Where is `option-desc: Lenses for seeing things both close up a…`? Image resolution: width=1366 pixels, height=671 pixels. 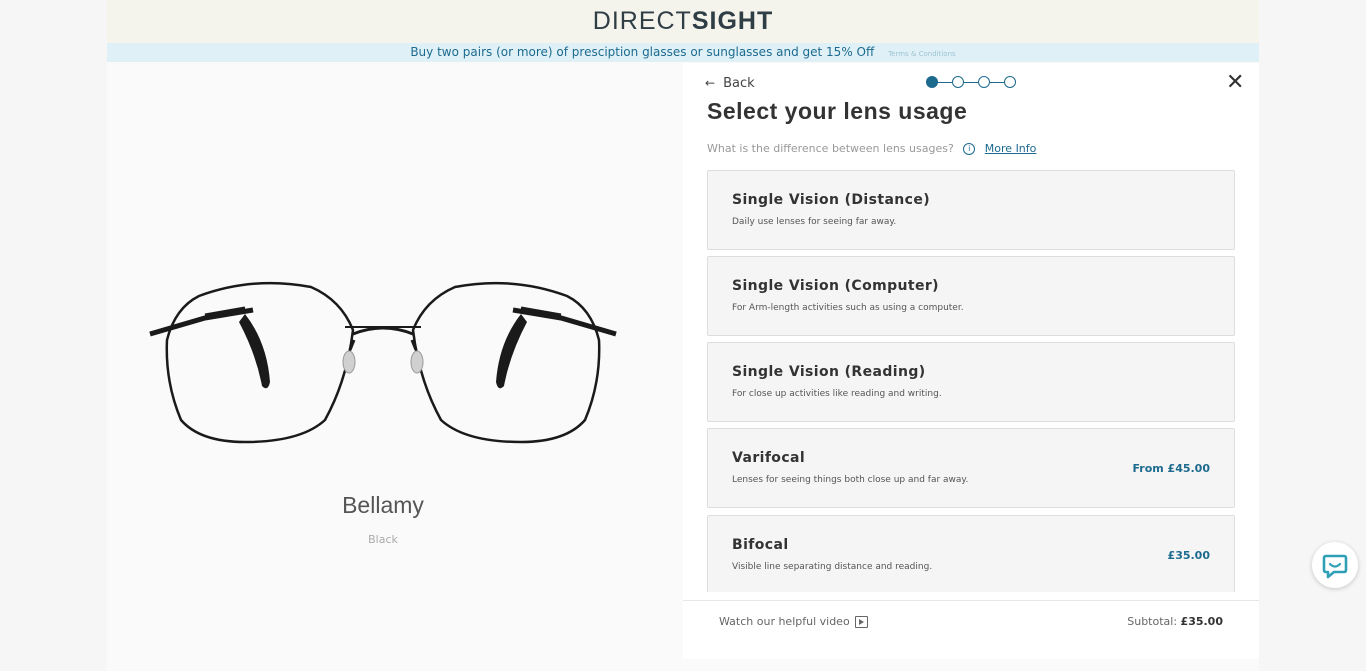 option-desc: Lenses for seeing things both close up a… is located at coordinates (850, 480).